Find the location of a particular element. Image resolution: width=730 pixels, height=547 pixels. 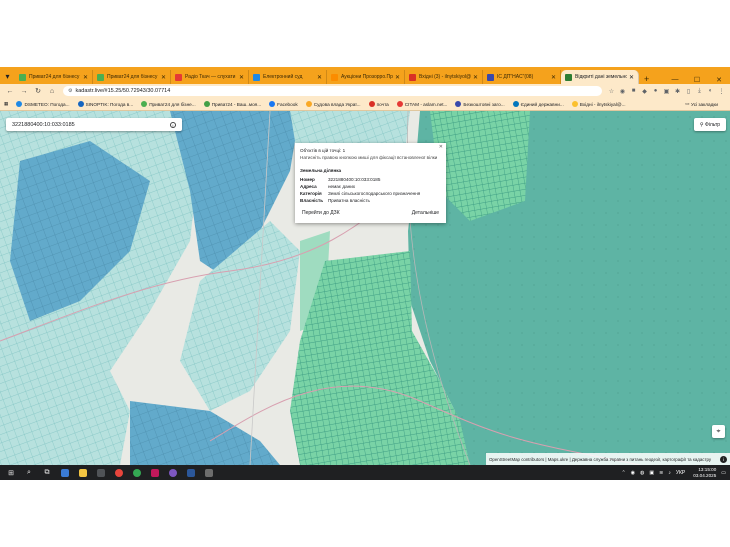

popup-actions: Перейти до ДЗК Детальніше is located at coordinates (370, 213).